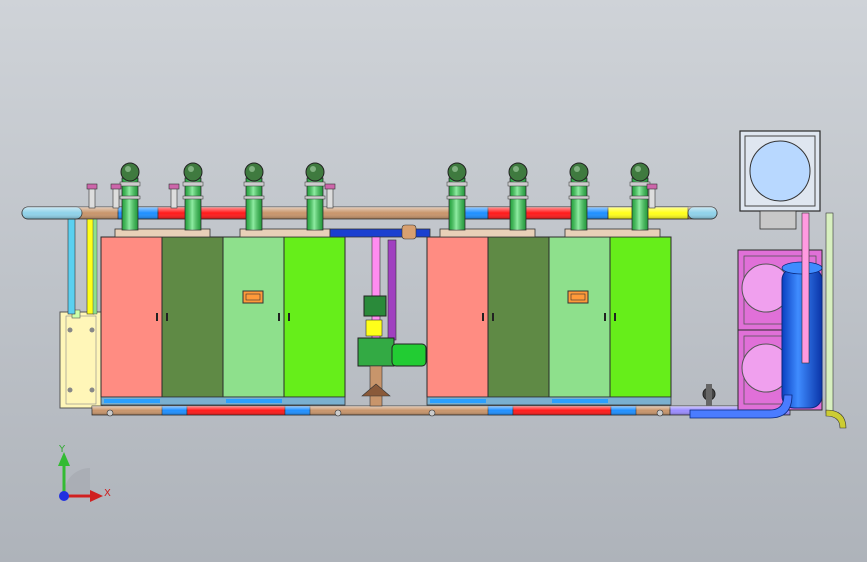 The width and height of the screenshot is (867, 562). Describe the element at coordinates (409, 355) in the screenshot. I see `pump-motor` at that location.